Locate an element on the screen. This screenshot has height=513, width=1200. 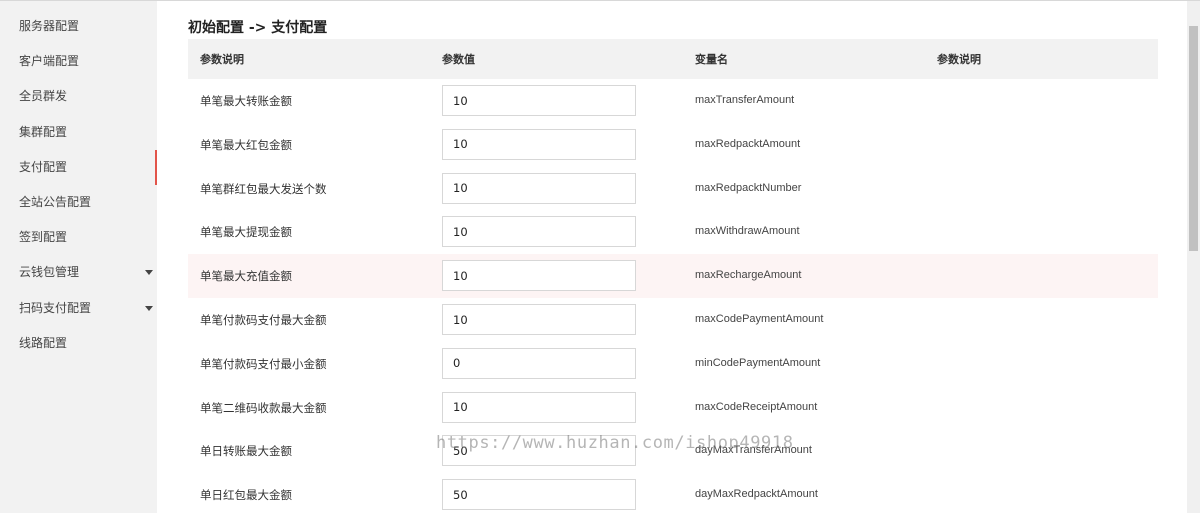
table-row: 单笔付款码支付最大金额 maxCodePaymentAmount is located at coordinates (673, 320).